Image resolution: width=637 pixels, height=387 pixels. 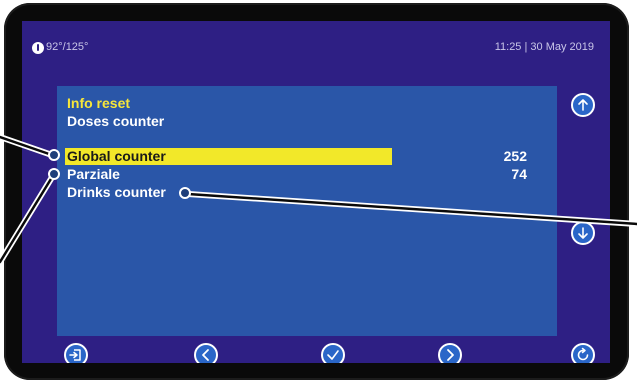 I want to click on confirm-button, so click(x=333, y=353).